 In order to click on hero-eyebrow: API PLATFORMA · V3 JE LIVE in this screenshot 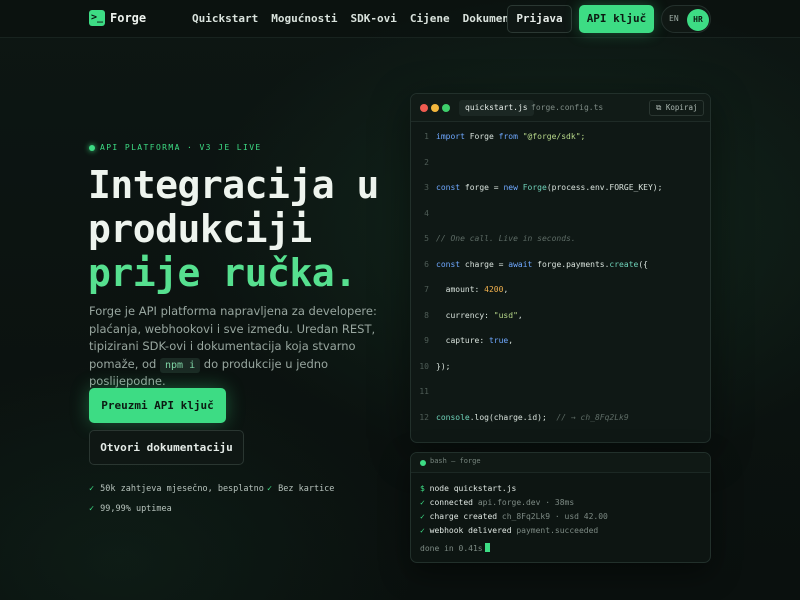, I will do `click(175, 147)`.